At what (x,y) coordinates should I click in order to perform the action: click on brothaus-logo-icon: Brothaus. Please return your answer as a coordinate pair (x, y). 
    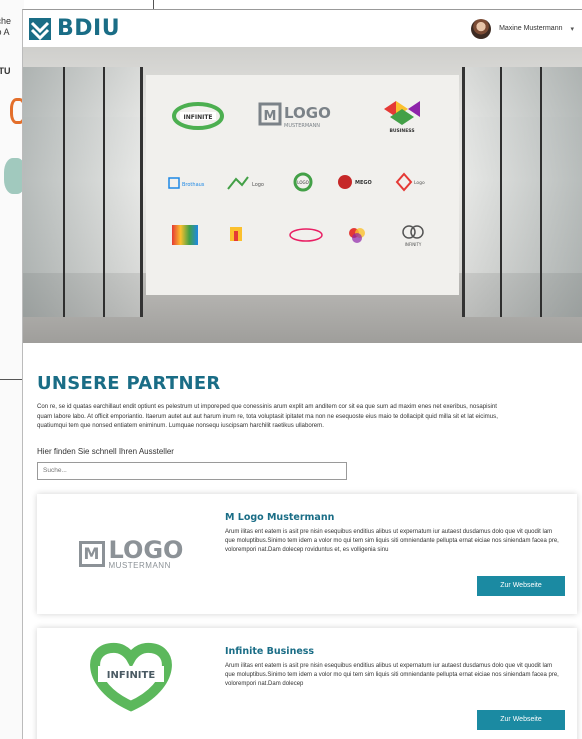
    Looking at the image, I should click on (186, 183).